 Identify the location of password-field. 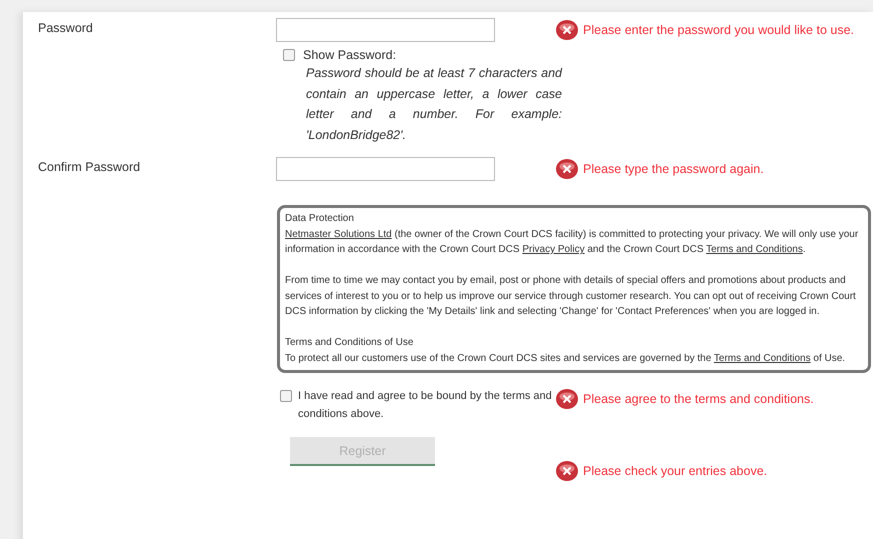
(385, 30).